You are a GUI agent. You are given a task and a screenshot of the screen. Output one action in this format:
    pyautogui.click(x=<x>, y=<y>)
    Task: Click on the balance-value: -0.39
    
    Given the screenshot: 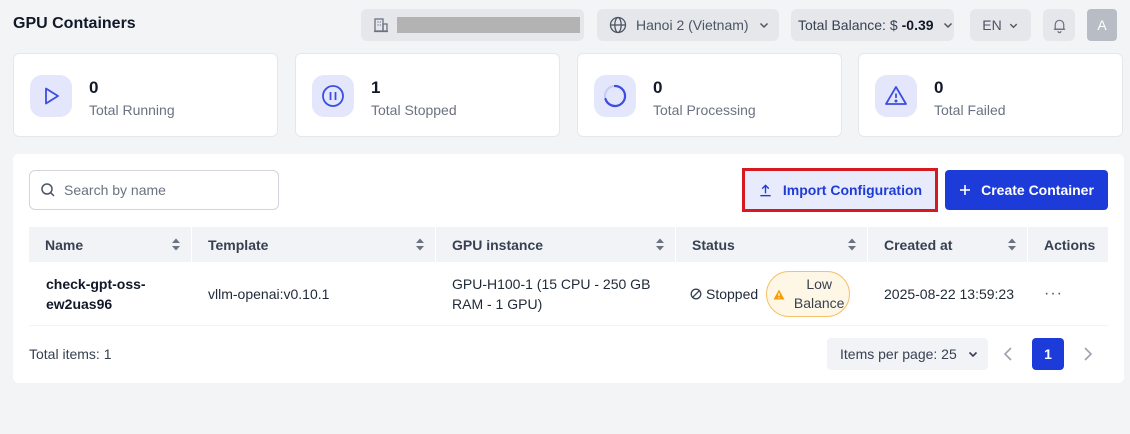 What is the action you would take?
    pyautogui.click(x=917, y=25)
    